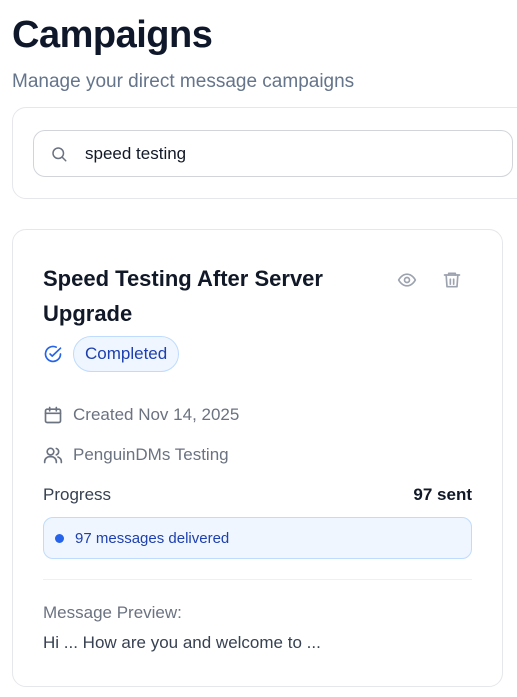 The height and width of the screenshot is (697, 517). Describe the element at coordinates (53, 354) in the screenshot. I see `check-circle-icon` at that location.